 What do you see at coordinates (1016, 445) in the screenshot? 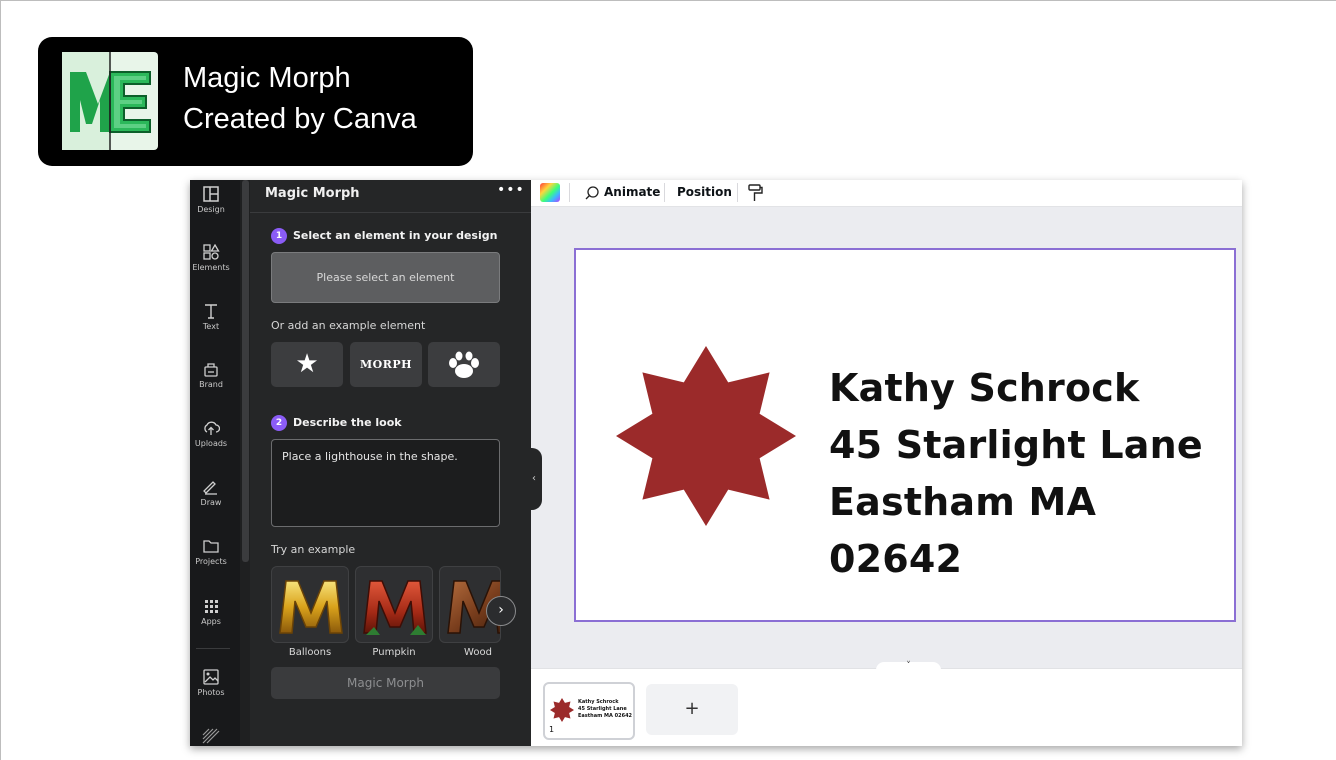
I see `address-line-street: 45 Starlight Lane` at bounding box center [1016, 445].